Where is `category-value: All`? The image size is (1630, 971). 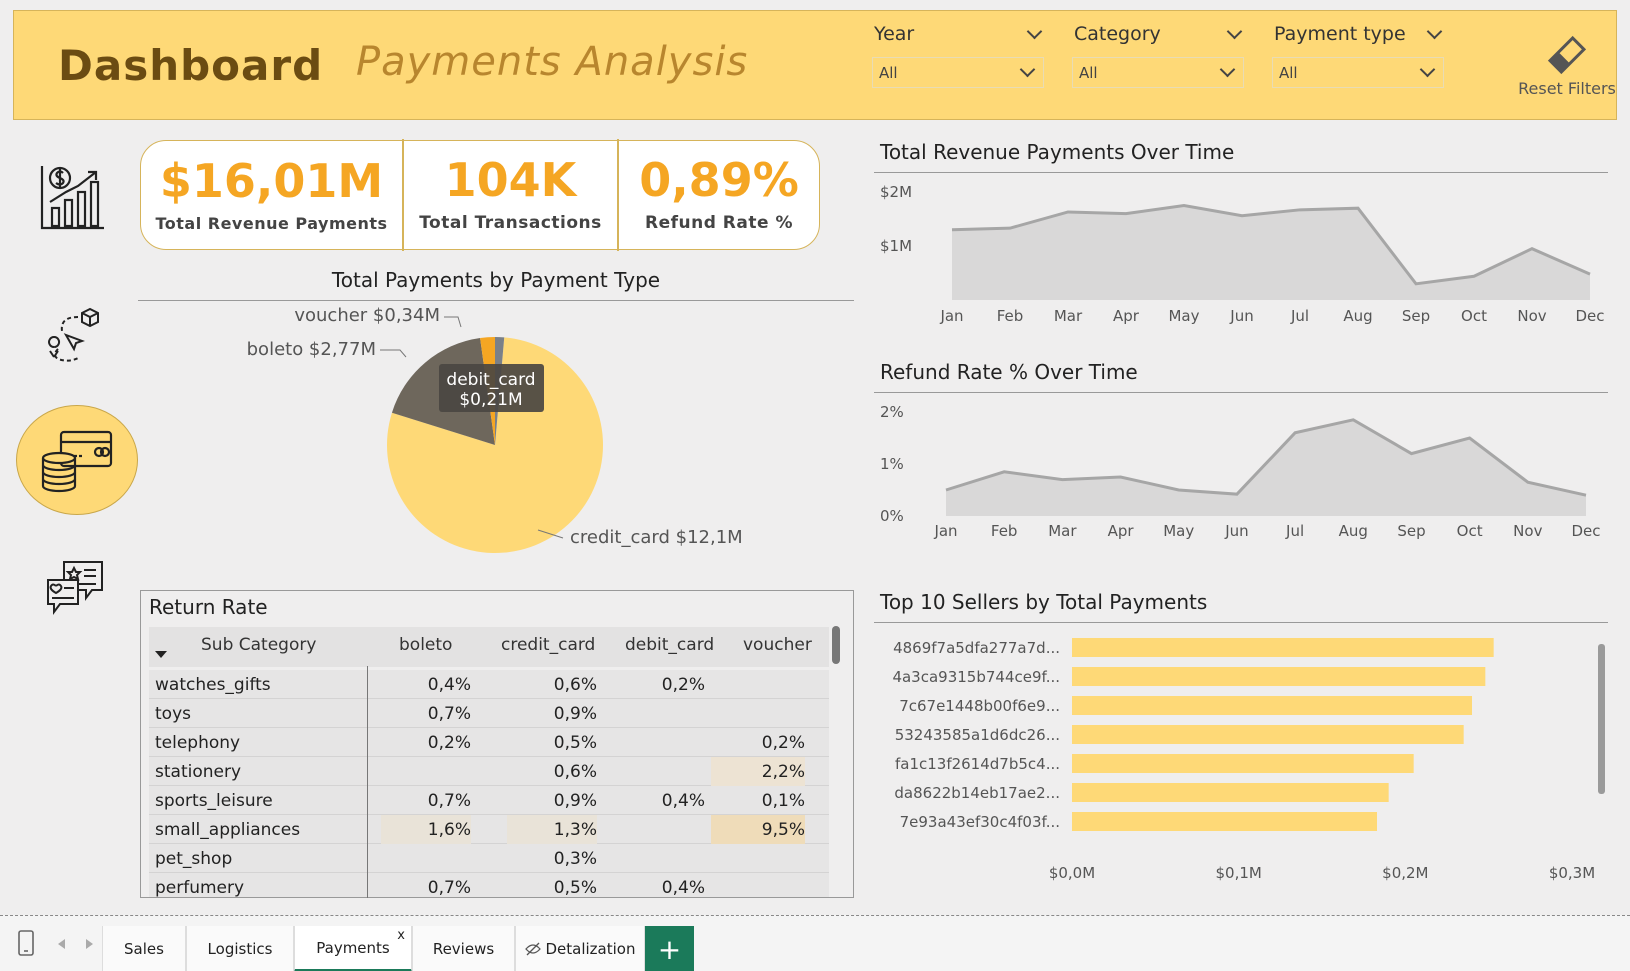 category-value: All is located at coordinates (1088, 72).